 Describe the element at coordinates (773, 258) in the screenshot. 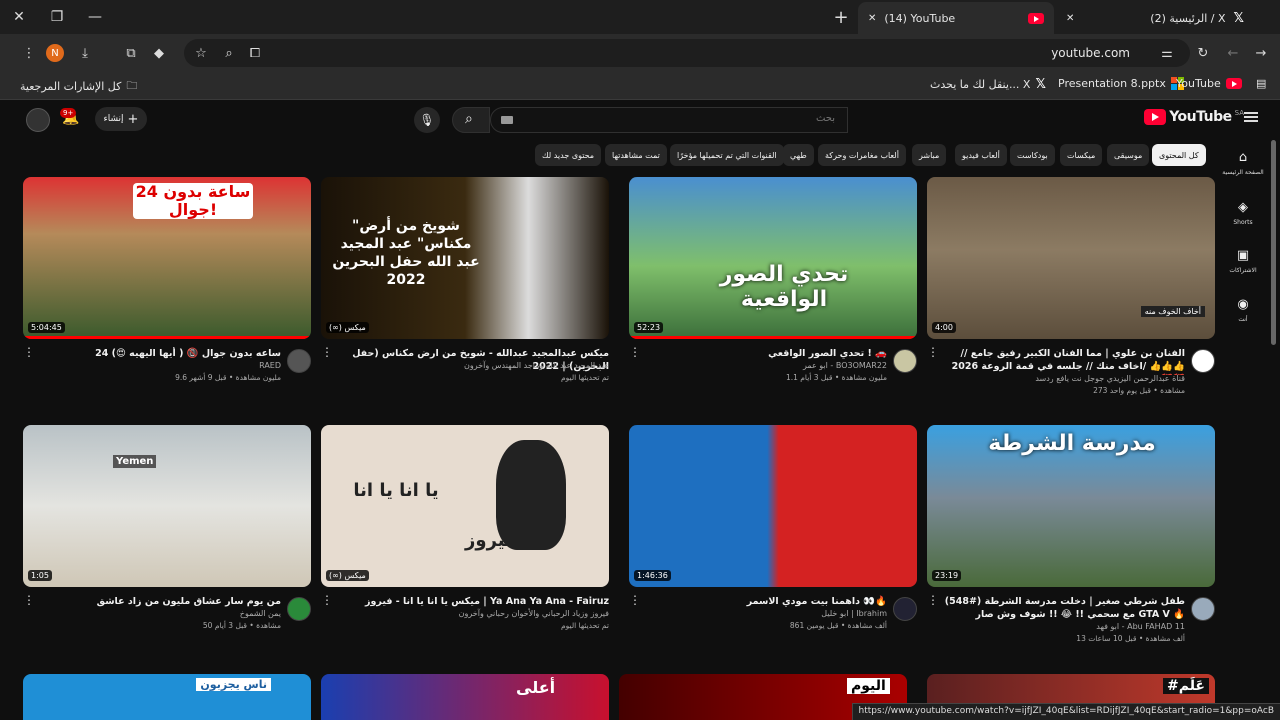

I see `video-thumbnail: تحدي الصور الواقعية 52:23` at that location.